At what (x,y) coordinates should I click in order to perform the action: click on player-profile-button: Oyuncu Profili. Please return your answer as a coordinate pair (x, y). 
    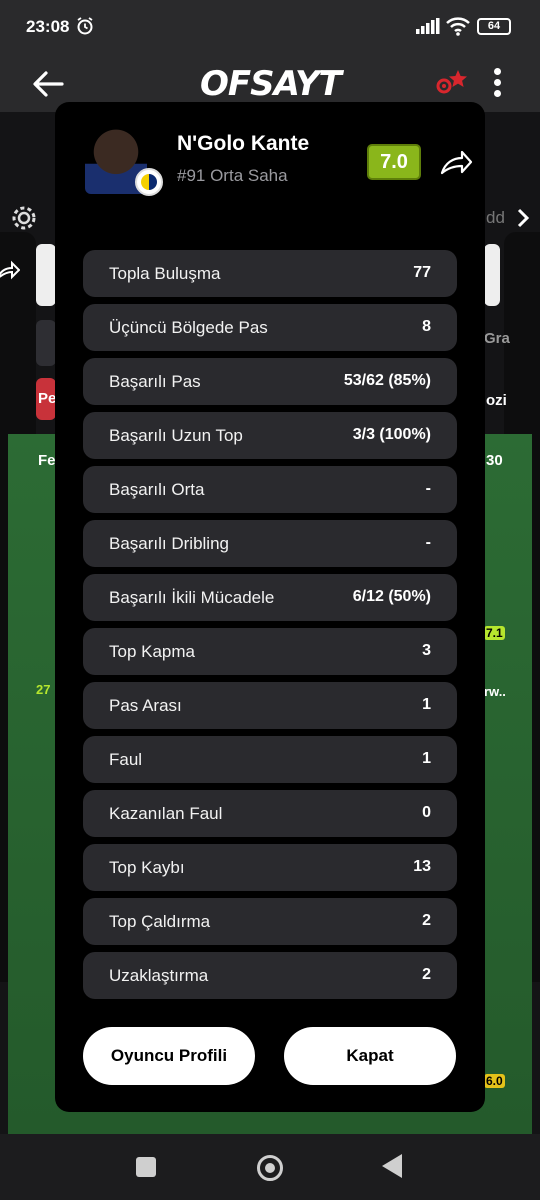
    Looking at the image, I should click on (169, 1056).